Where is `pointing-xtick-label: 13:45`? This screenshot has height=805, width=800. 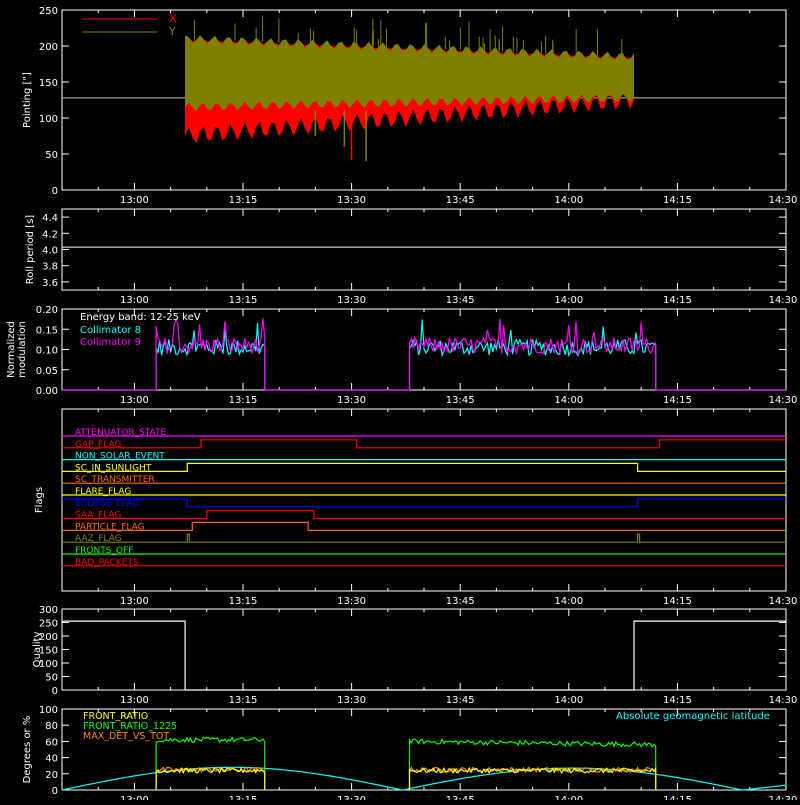
pointing-xtick-label: 13:45 is located at coordinates (460, 200).